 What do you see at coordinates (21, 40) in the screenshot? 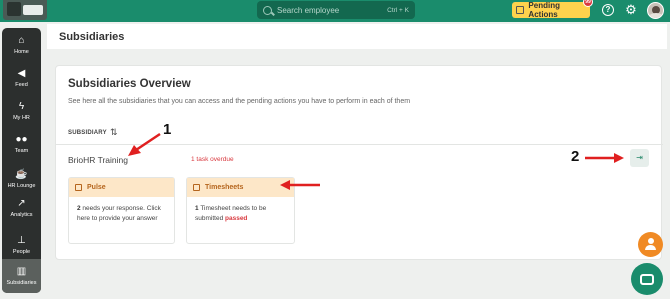
I see `home-icon: ⌂` at bounding box center [21, 40].